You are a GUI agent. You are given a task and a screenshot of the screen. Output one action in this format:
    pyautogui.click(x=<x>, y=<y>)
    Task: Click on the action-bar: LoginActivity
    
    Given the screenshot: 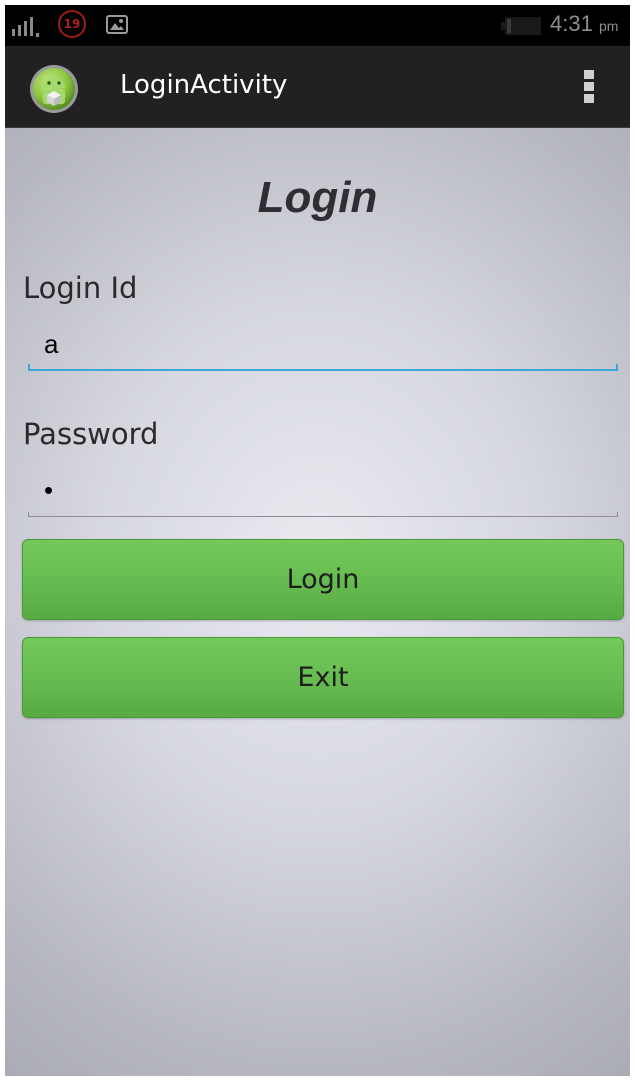 What is the action you would take?
    pyautogui.click(x=317, y=87)
    